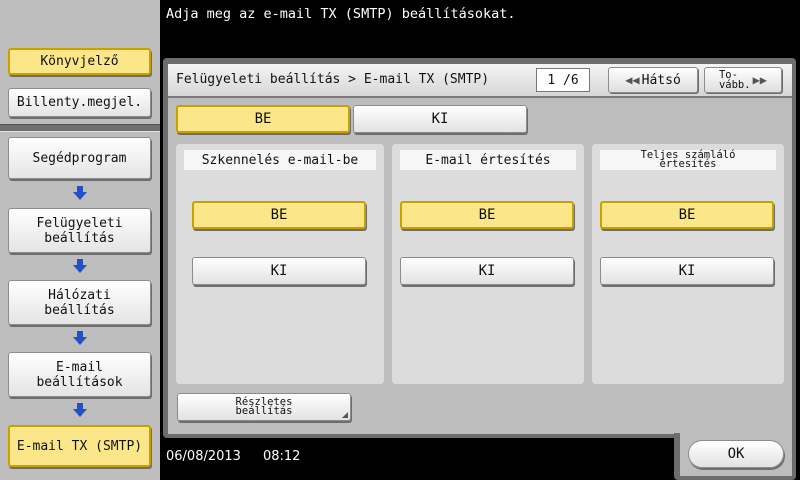 This screenshot has height=480, width=800. What do you see at coordinates (661, 80) in the screenshot?
I see `back-button-label: Hátsó` at bounding box center [661, 80].